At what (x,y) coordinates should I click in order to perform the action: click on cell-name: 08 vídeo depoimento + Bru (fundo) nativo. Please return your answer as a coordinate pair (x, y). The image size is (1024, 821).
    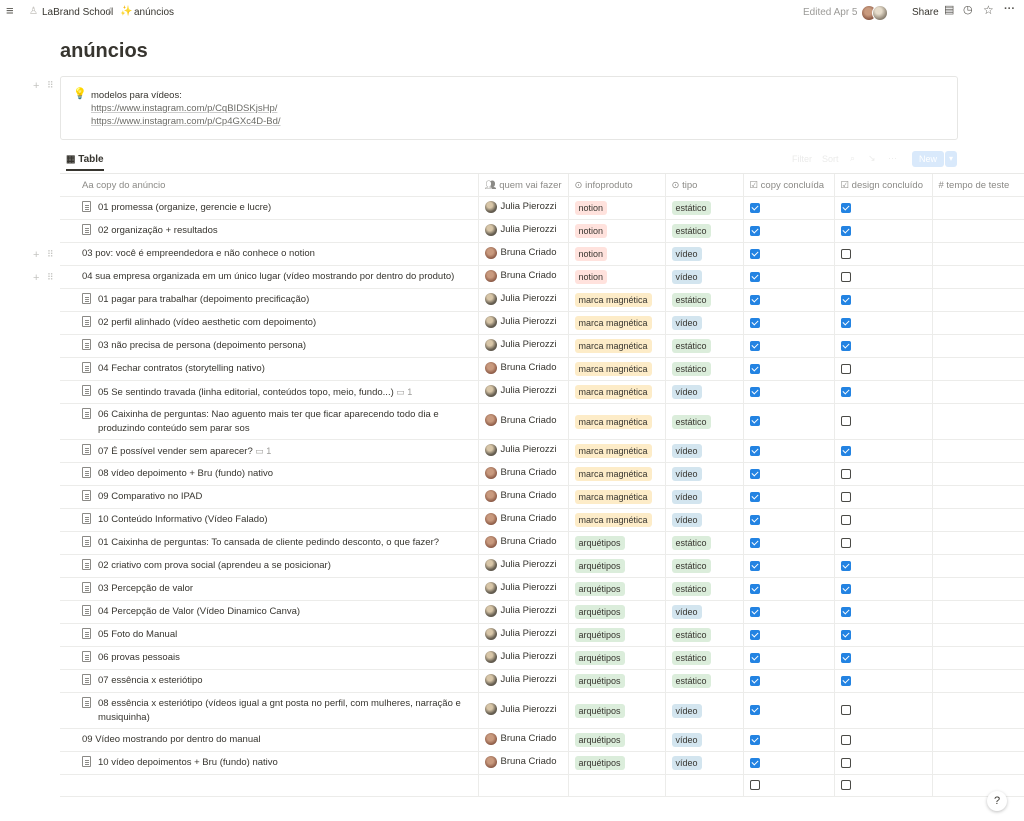
    Looking at the image, I should click on (269, 474).